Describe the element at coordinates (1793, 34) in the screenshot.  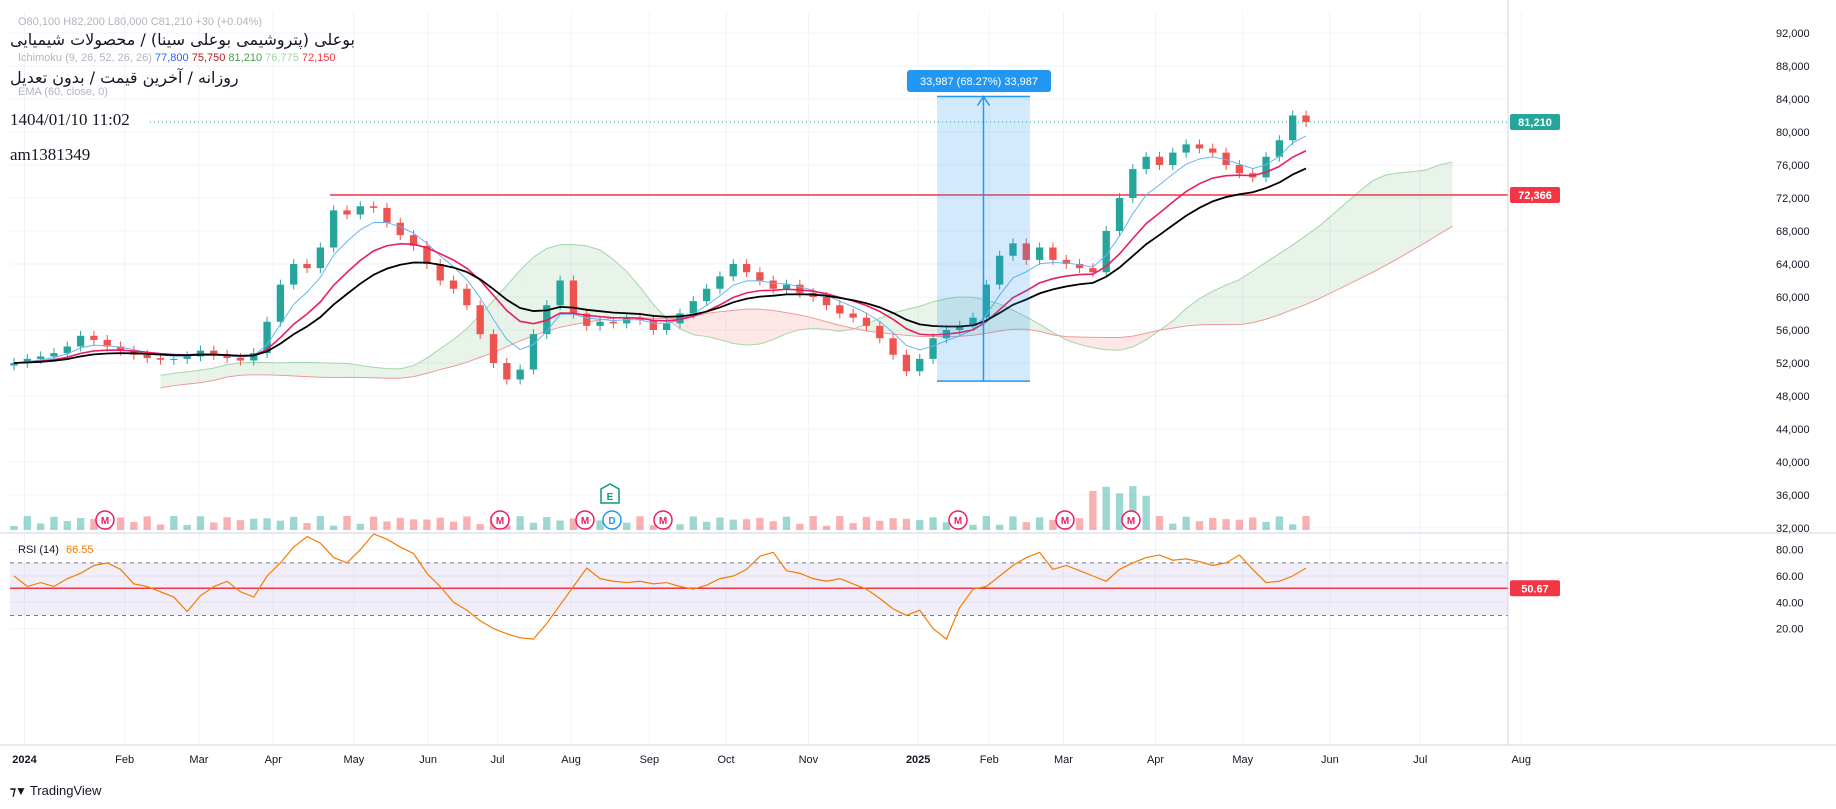
I see `price-tick-label: 92,000` at that location.